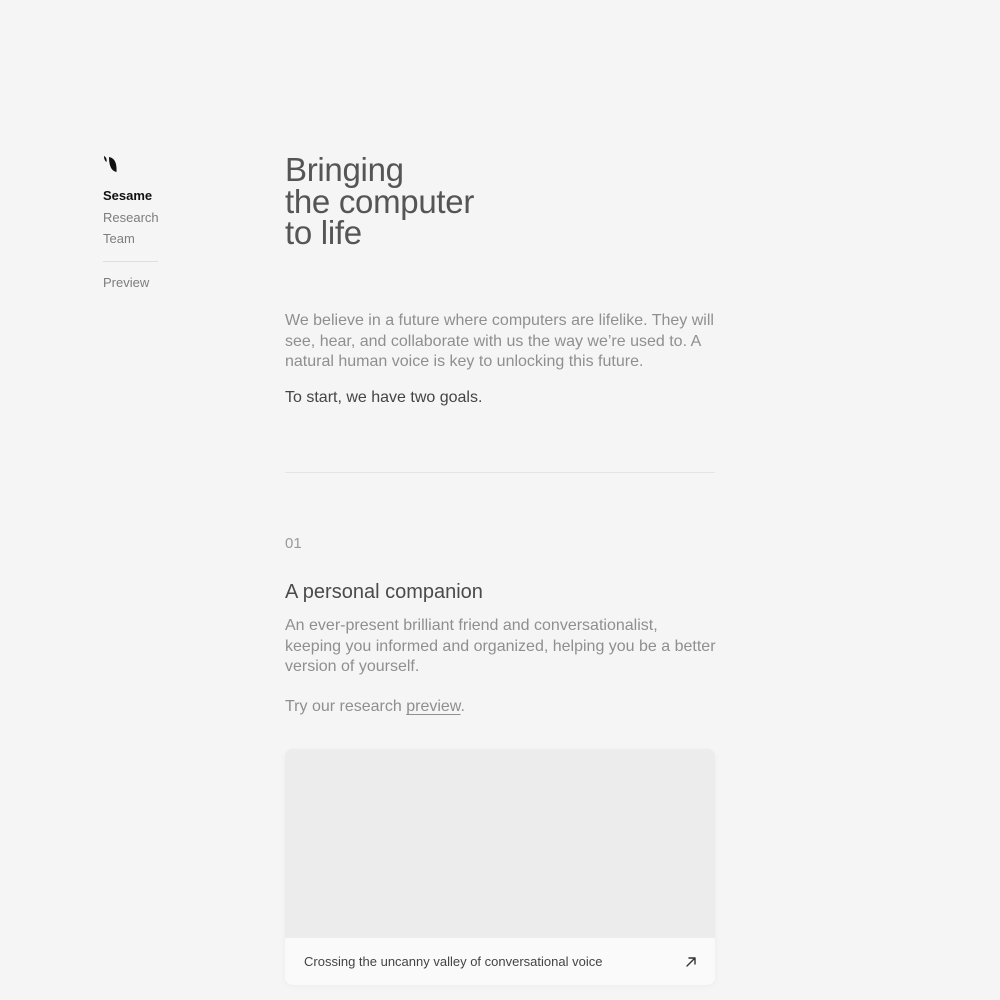 This screenshot has height=1000, width=1000. What do you see at coordinates (293, 543) in the screenshot?
I see `section-number: 01` at bounding box center [293, 543].